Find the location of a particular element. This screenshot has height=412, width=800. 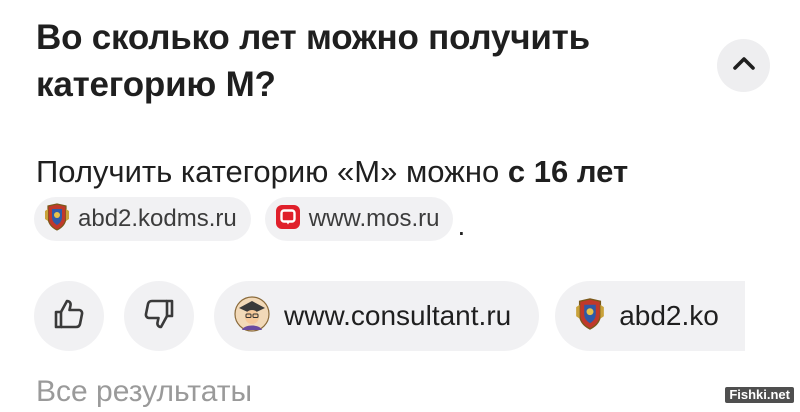

link-chip-label: www.consultant.ru is located at coordinates (398, 315).